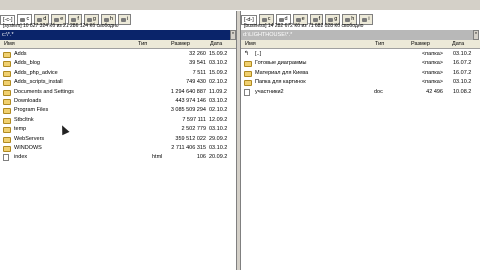 Image resolution: width=480 pixels, height=270 pixels. What do you see at coordinates (190, 138) in the screenshot?
I see `file-size: 359 512 022` at bounding box center [190, 138].